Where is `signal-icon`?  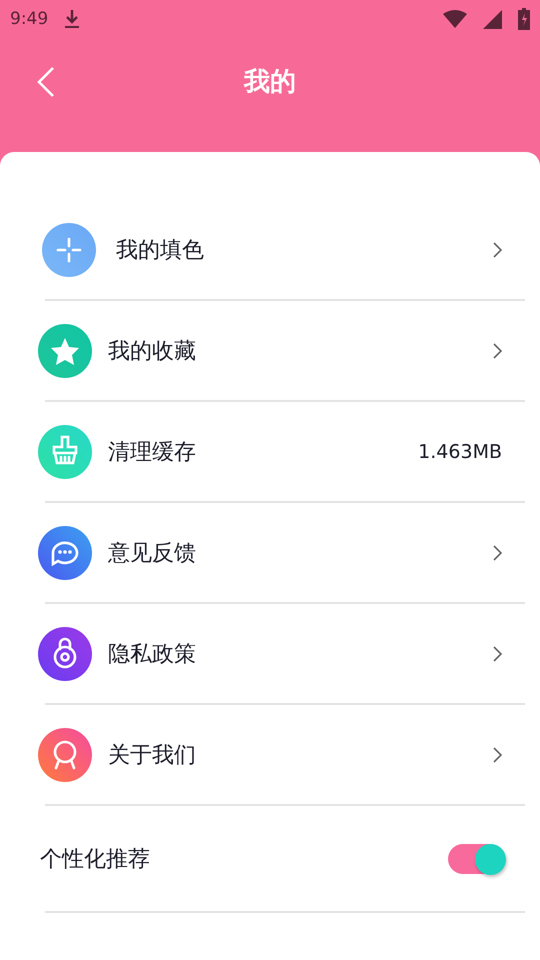 signal-icon is located at coordinates (492, 19).